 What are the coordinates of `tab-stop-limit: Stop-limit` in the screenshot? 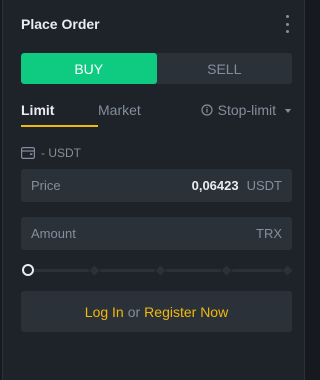 It's located at (246, 114).